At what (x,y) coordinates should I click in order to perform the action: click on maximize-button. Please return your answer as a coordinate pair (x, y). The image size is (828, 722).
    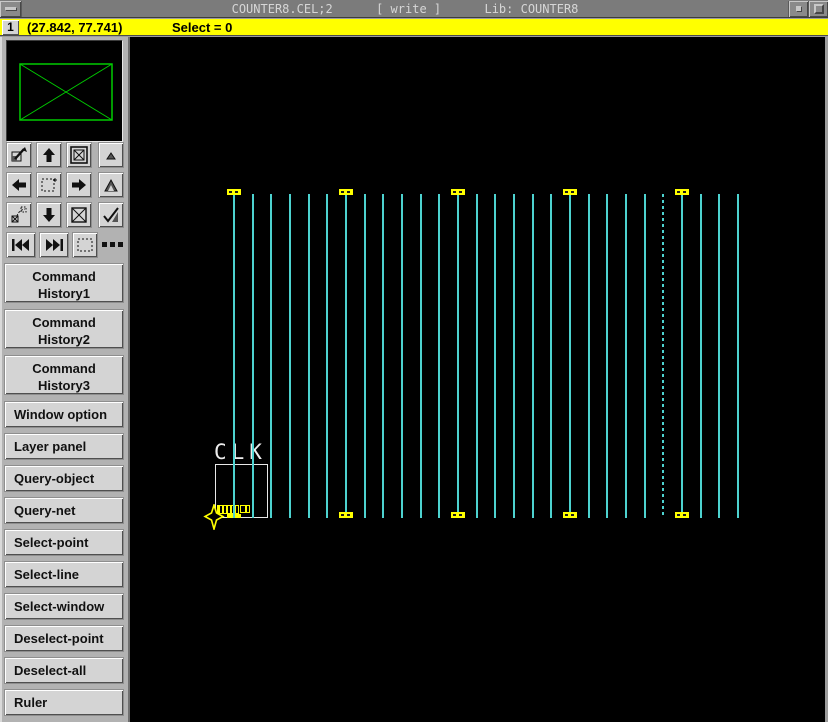
    Looking at the image, I should click on (818, 8).